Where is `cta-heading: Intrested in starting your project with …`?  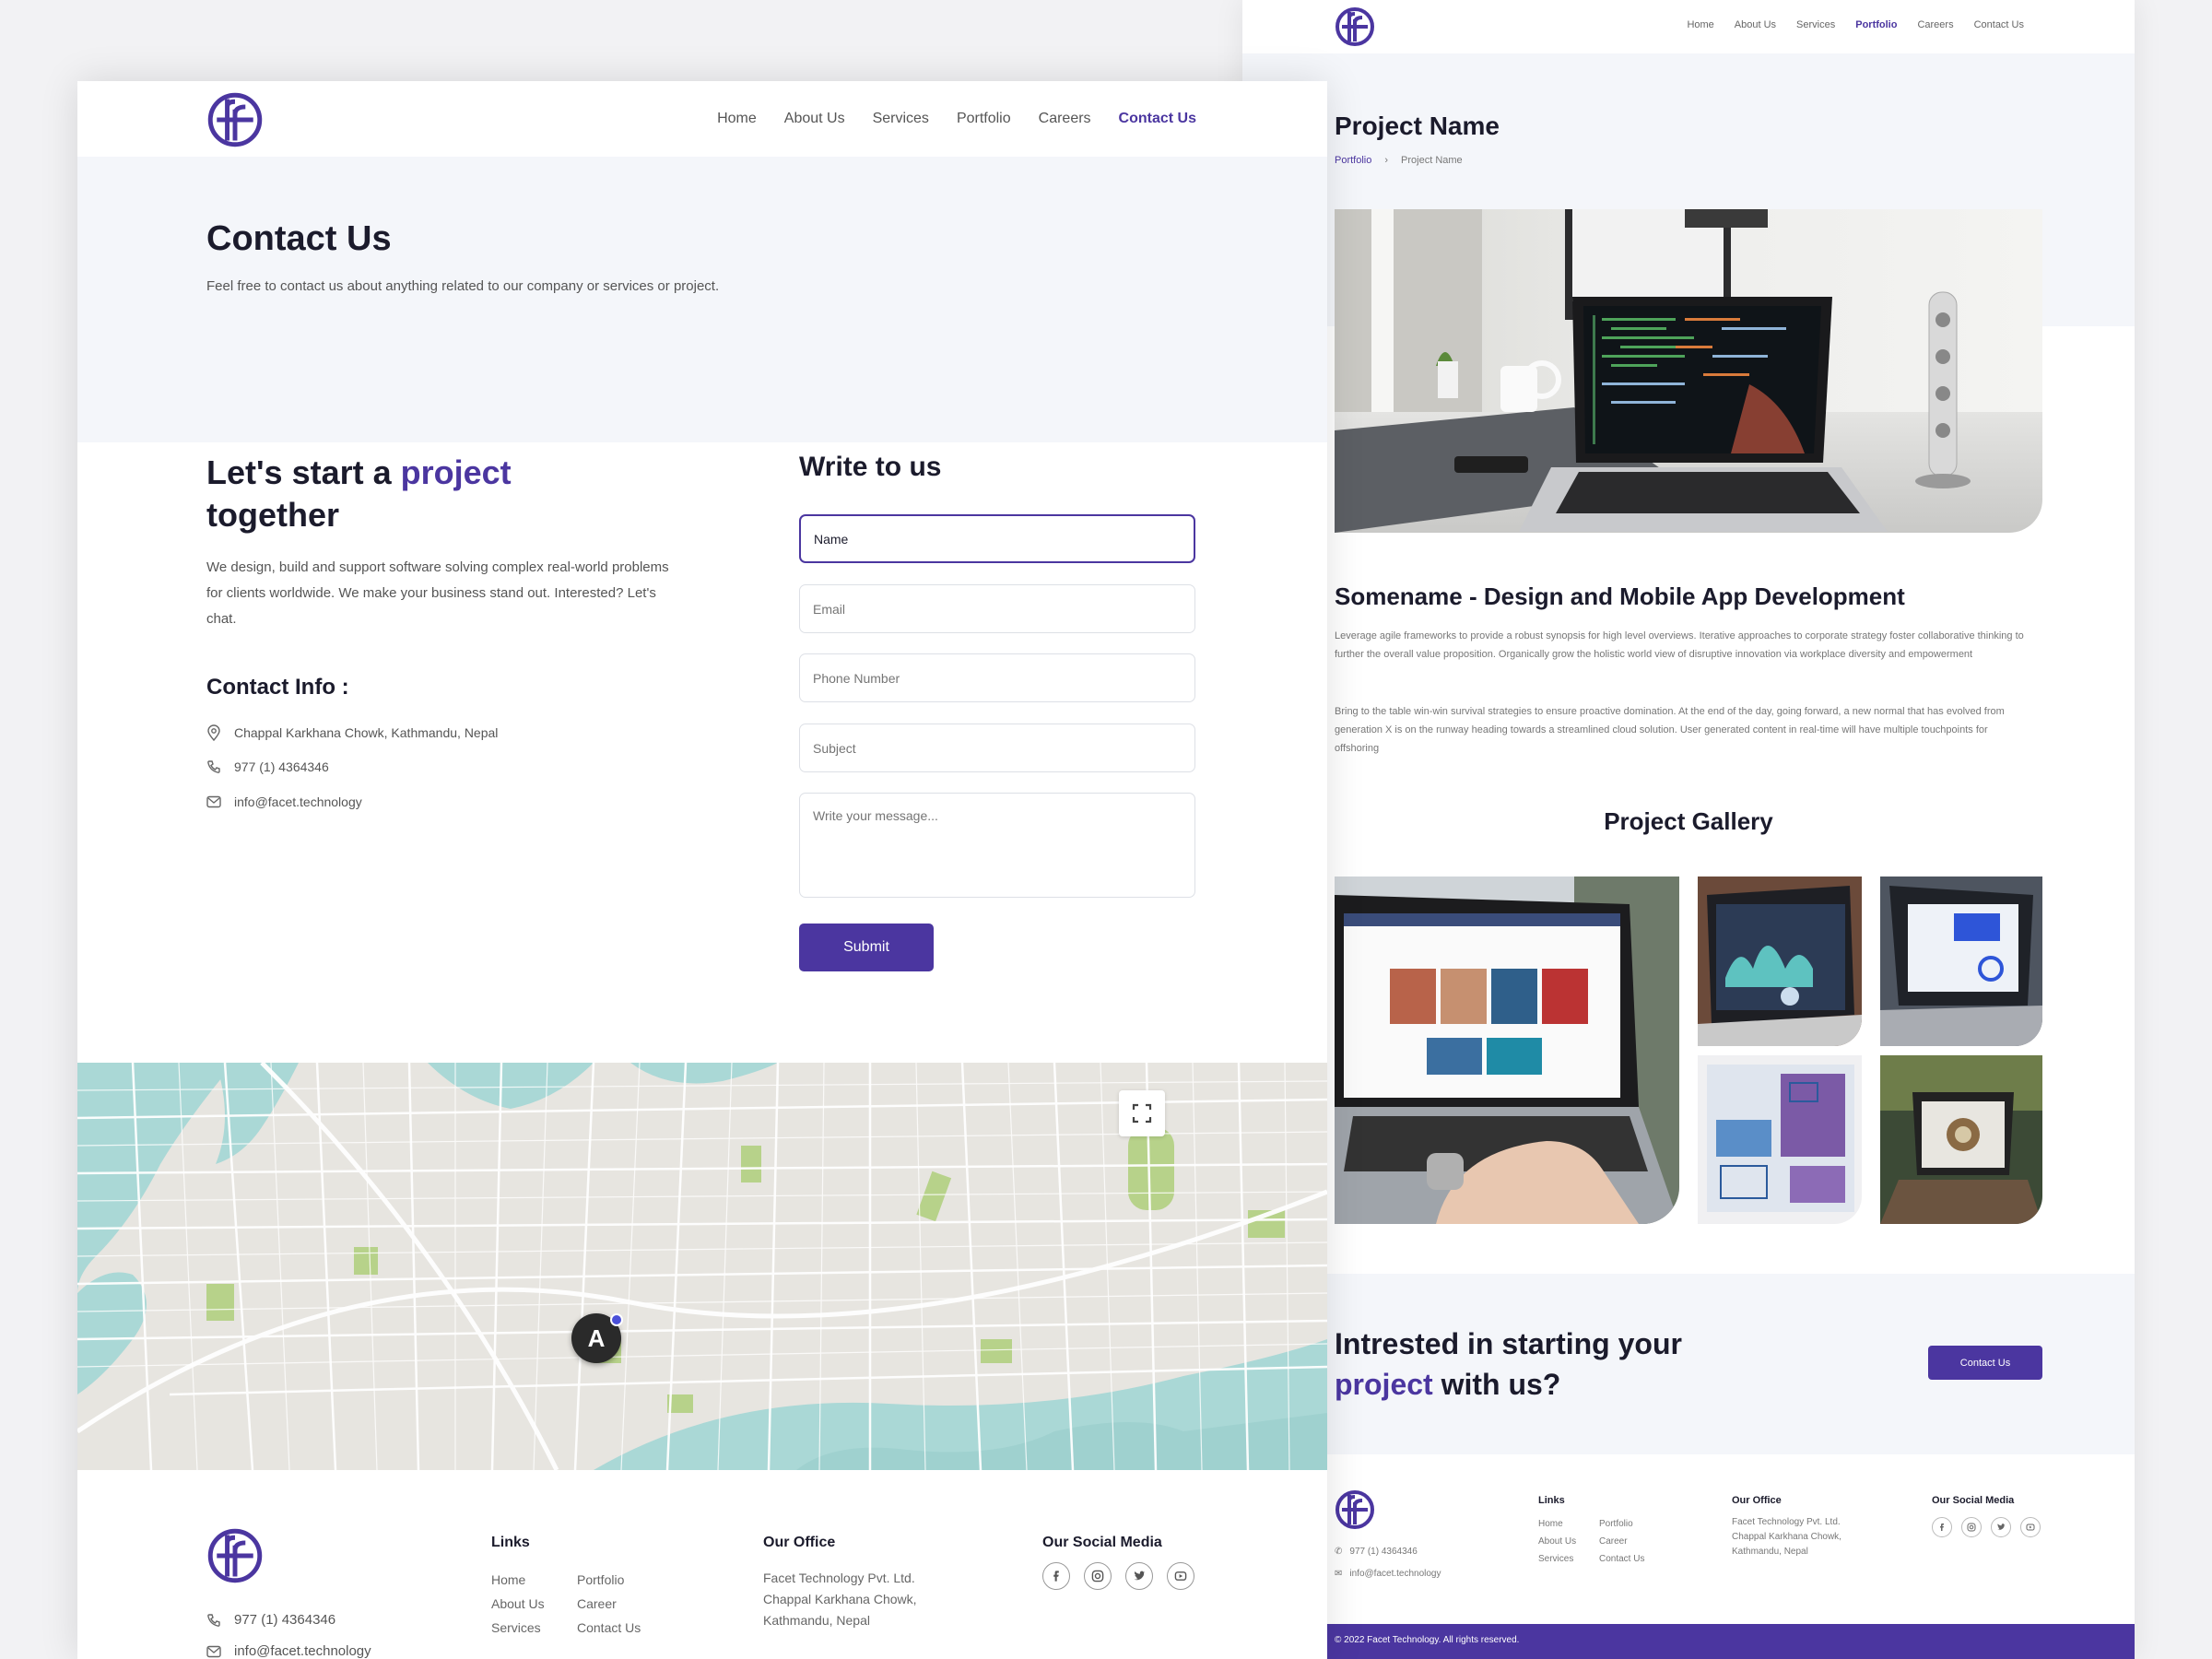 cta-heading: Intrested in starting your project with … is located at coordinates (1508, 1364).